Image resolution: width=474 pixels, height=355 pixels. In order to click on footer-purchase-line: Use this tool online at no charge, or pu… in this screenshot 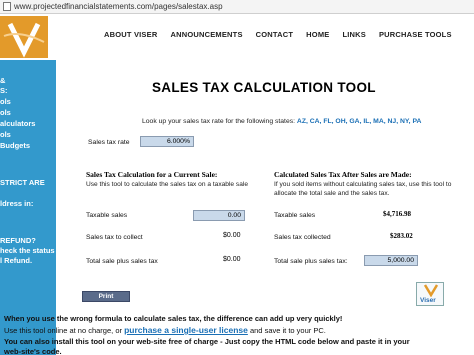, I will do `click(165, 330)`.